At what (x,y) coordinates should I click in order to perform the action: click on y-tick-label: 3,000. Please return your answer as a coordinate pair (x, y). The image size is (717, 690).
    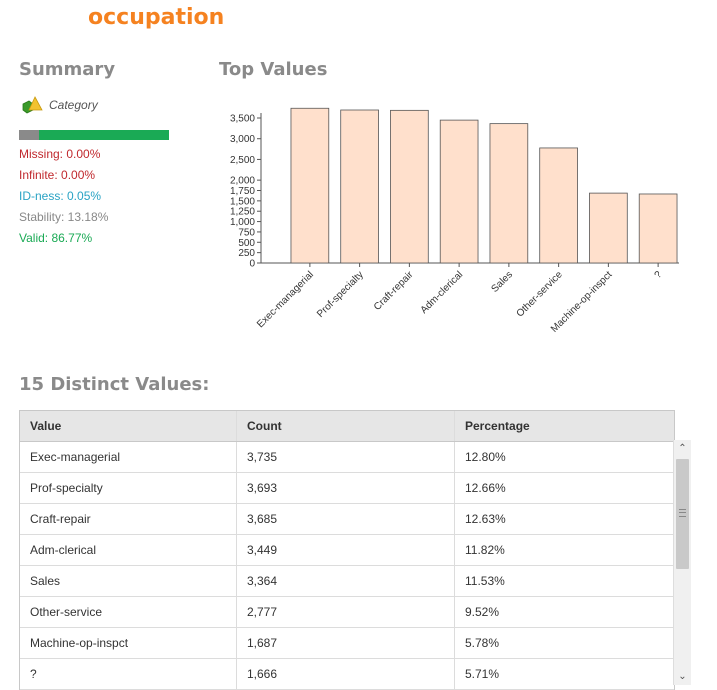
    Looking at the image, I should click on (242, 139).